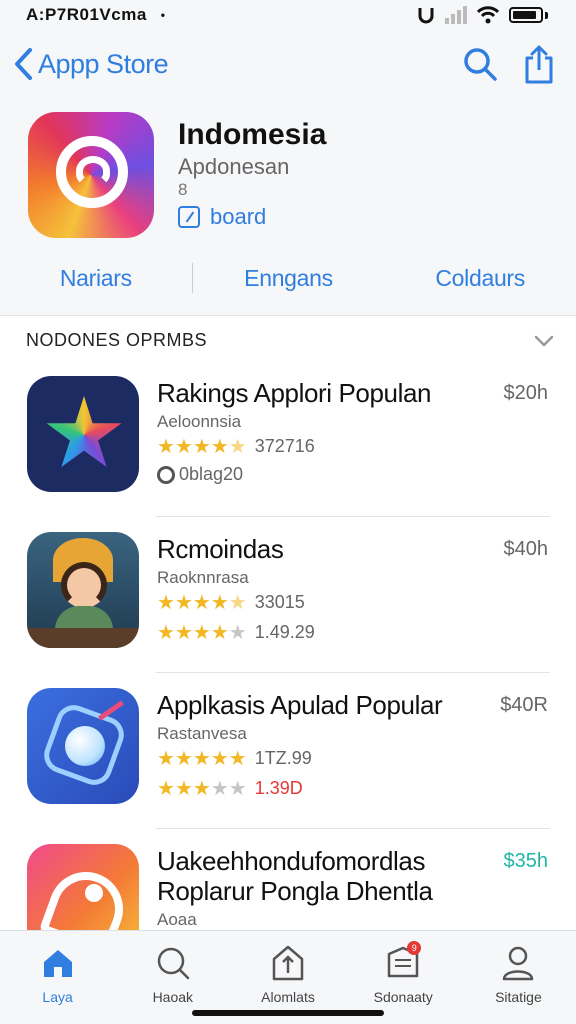 Image resolution: width=576 pixels, height=1024 pixels. Describe the element at coordinates (199, 421) in the screenshot. I see `app-row-subtitle: Aeloonnsia` at that location.